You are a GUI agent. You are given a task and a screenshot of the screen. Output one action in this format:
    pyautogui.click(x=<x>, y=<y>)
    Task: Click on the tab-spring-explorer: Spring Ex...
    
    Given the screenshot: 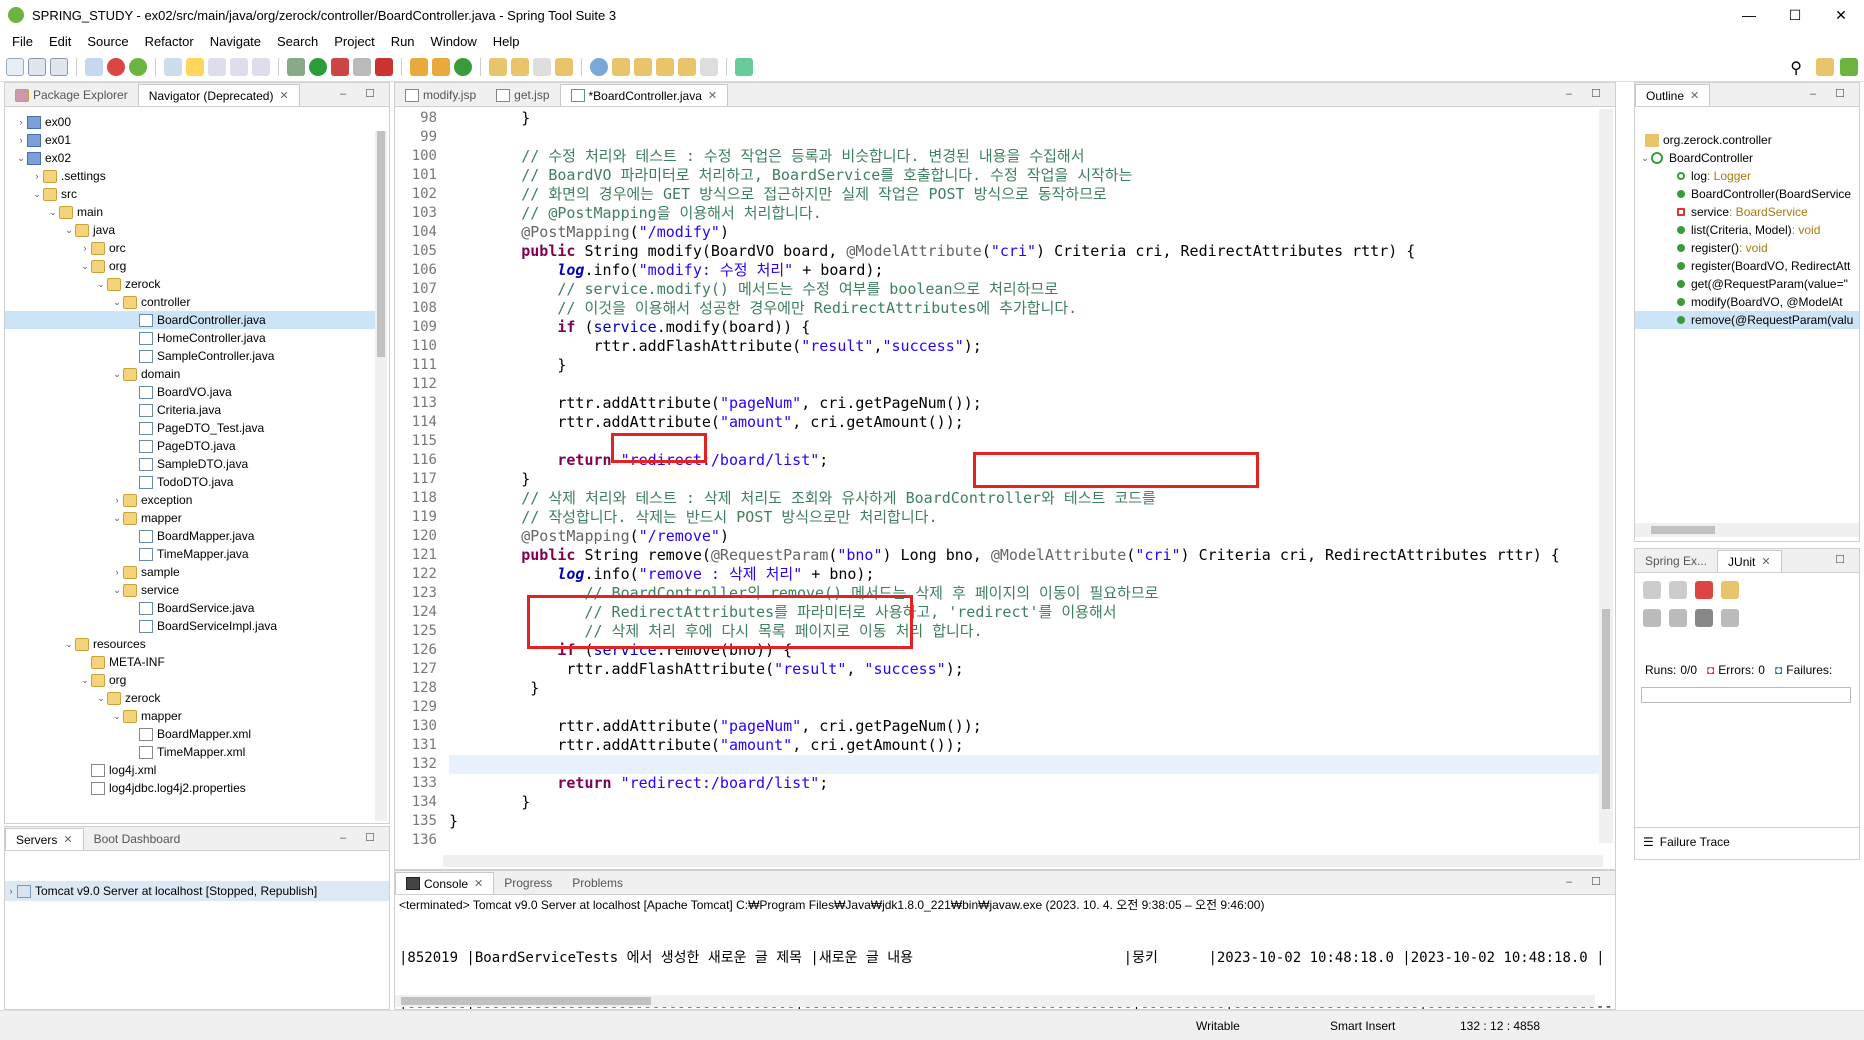 What is the action you would take?
    pyautogui.click(x=1676, y=561)
    